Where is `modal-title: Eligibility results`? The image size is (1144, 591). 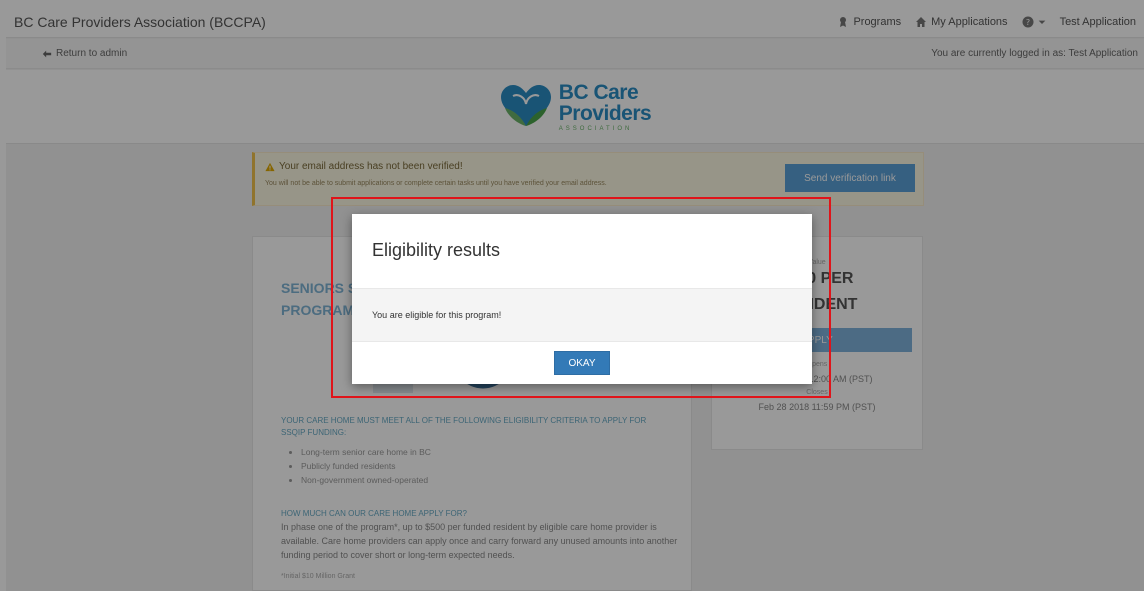 modal-title: Eligibility results is located at coordinates (436, 250).